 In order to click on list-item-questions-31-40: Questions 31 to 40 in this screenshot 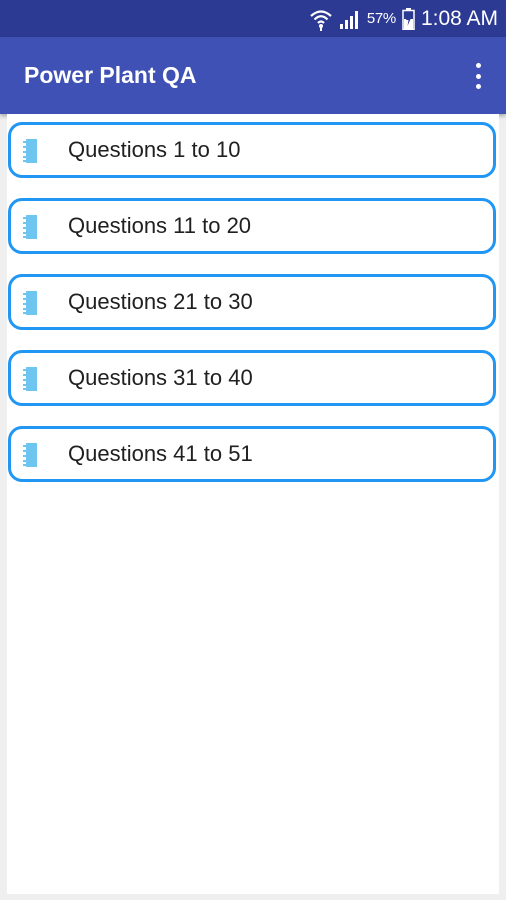, I will do `click(252, 378)`.